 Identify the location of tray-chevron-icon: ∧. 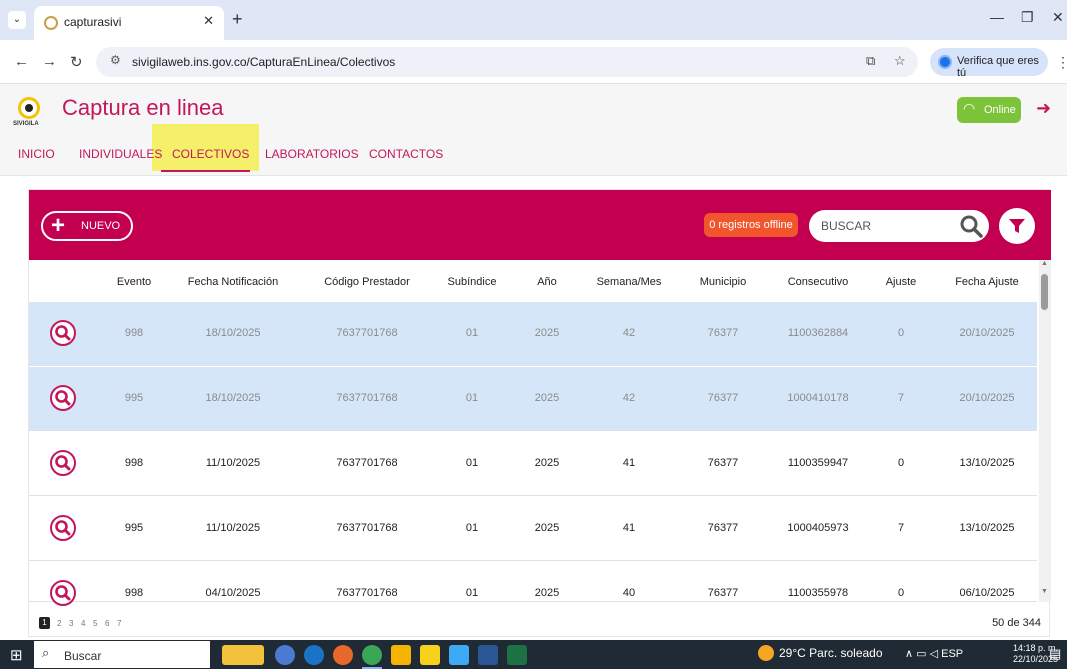
(909, 654).